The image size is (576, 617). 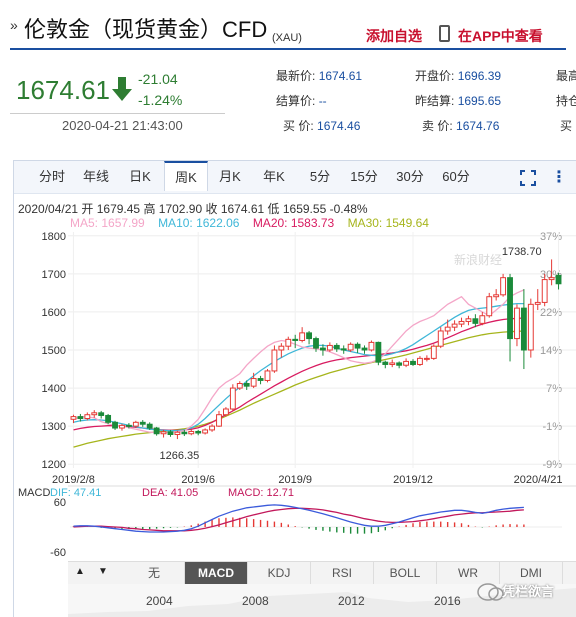 What do you see at coordinates (288, 49) in the screenshot?
I see `header-divider` at bounding box center [288, 49].